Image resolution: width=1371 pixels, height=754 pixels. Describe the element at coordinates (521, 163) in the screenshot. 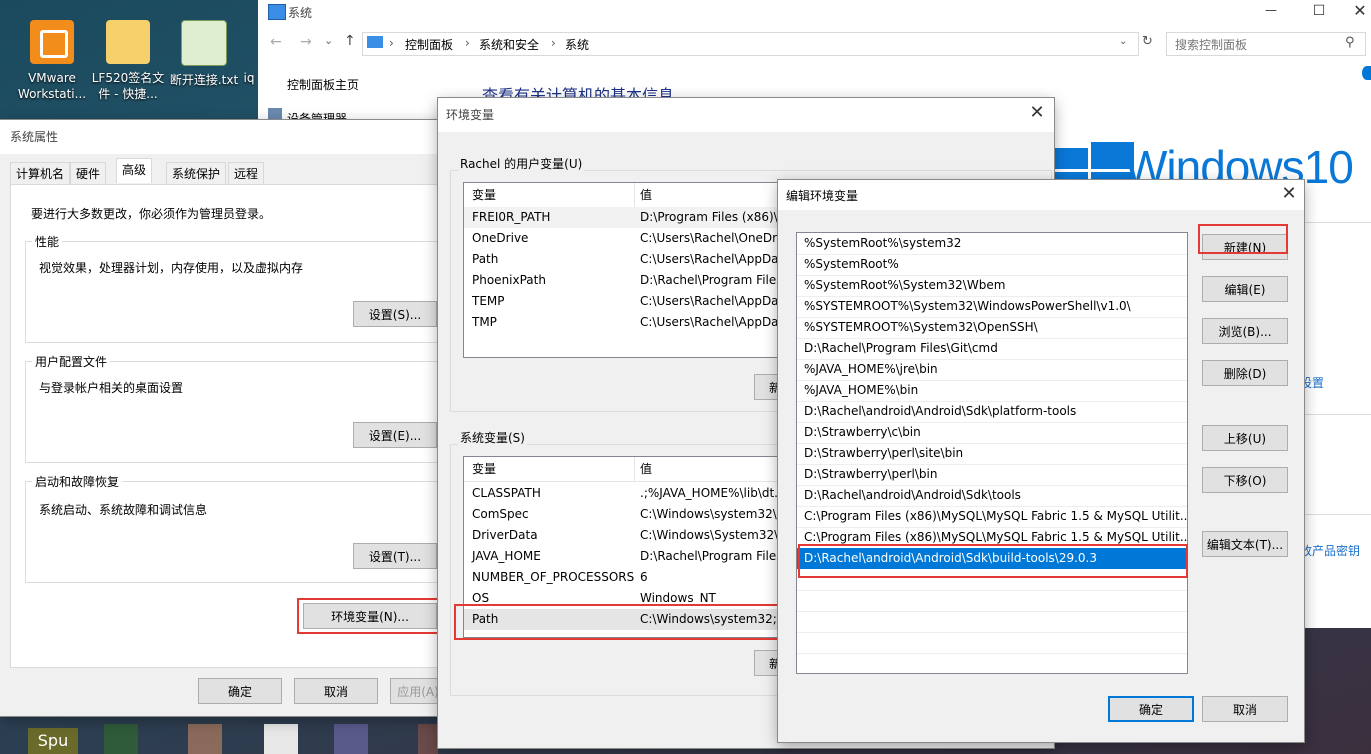

I see `user-vars-label: Rachel 的用户变量(U)` at that location.